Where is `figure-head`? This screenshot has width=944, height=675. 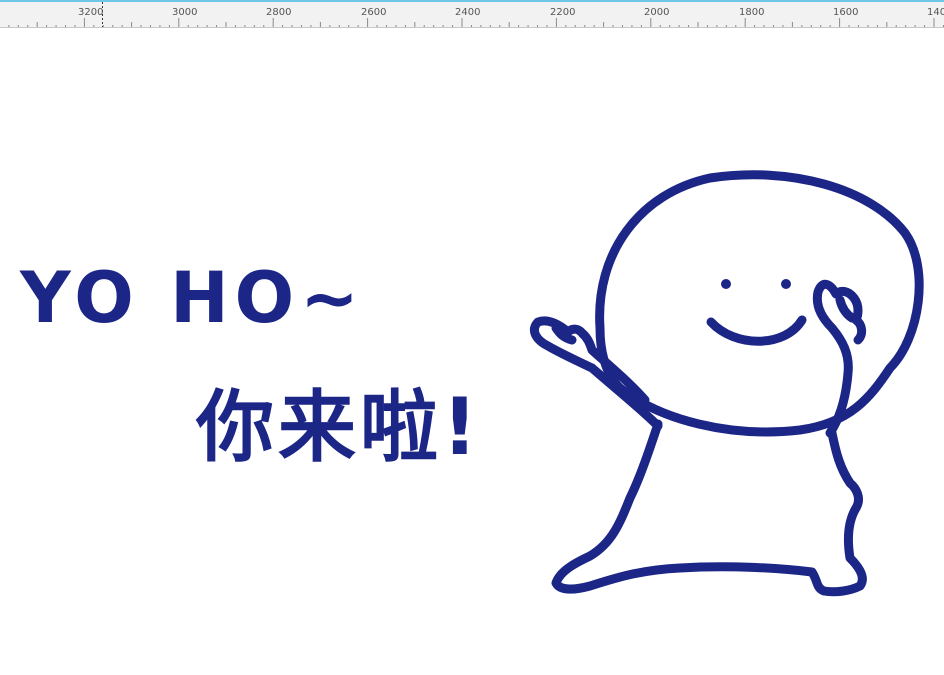
figure-head is located at coordinates (759, 303).